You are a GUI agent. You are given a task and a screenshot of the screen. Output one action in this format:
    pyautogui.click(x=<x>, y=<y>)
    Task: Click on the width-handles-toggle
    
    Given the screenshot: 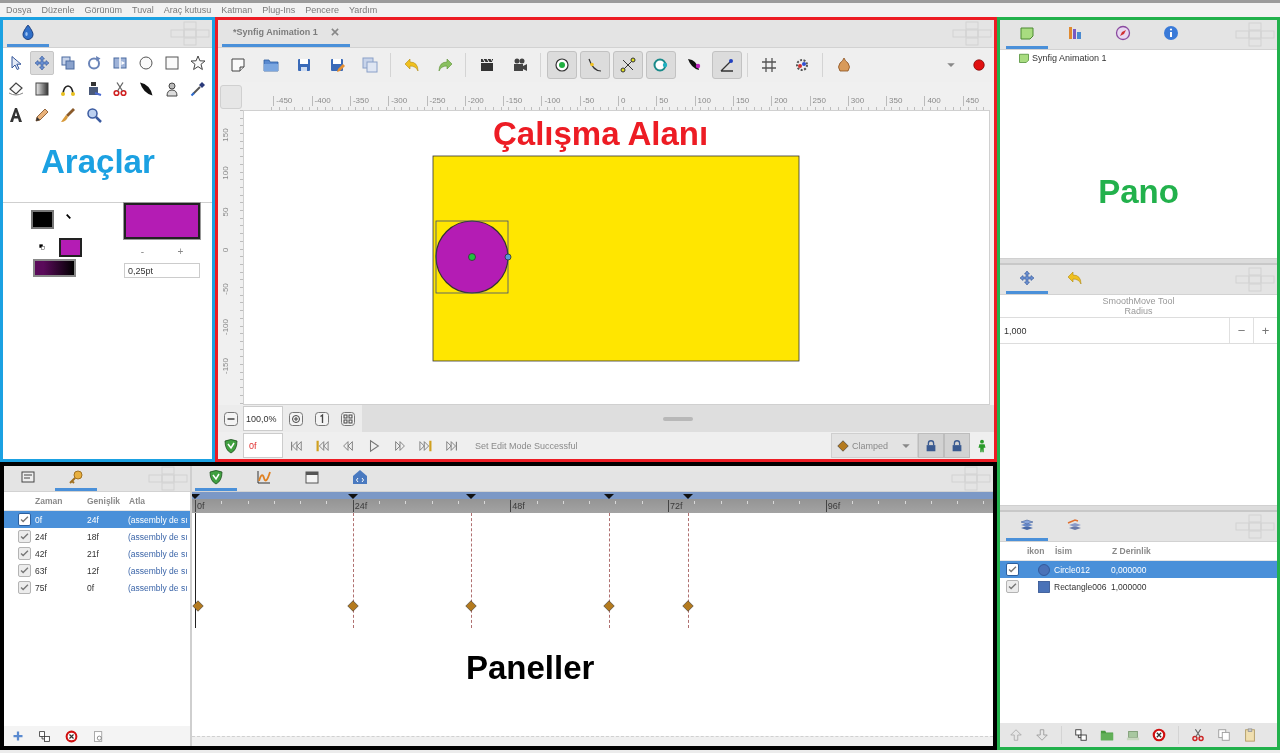 What is the action you would take?
    pyautogui.click(x=594, y=65)
    